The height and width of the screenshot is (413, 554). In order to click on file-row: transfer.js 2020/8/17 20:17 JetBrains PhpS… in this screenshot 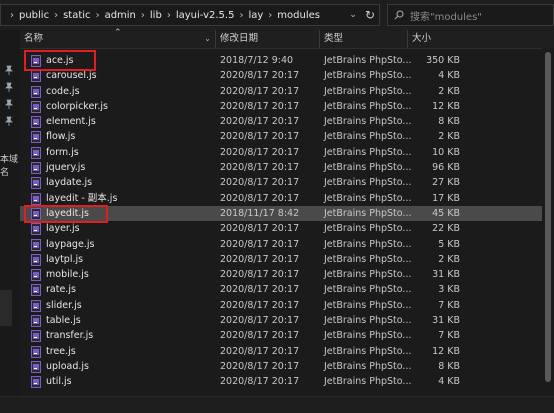, I will do `click(287, 335)`.